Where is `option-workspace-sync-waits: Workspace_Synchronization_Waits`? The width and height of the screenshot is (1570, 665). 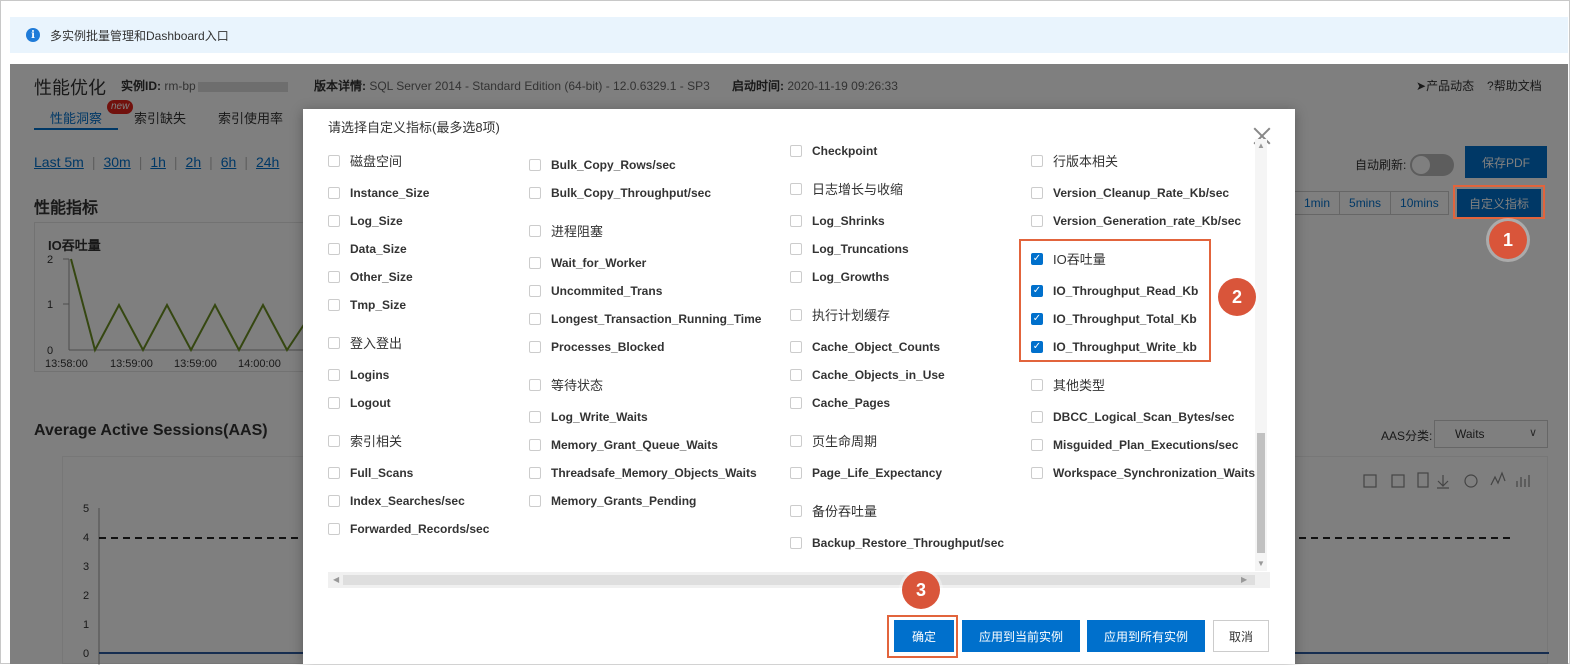
option-workspace-sync-waits: Workspace_Synchronization_Waits is located at coordinates (1143, 473).